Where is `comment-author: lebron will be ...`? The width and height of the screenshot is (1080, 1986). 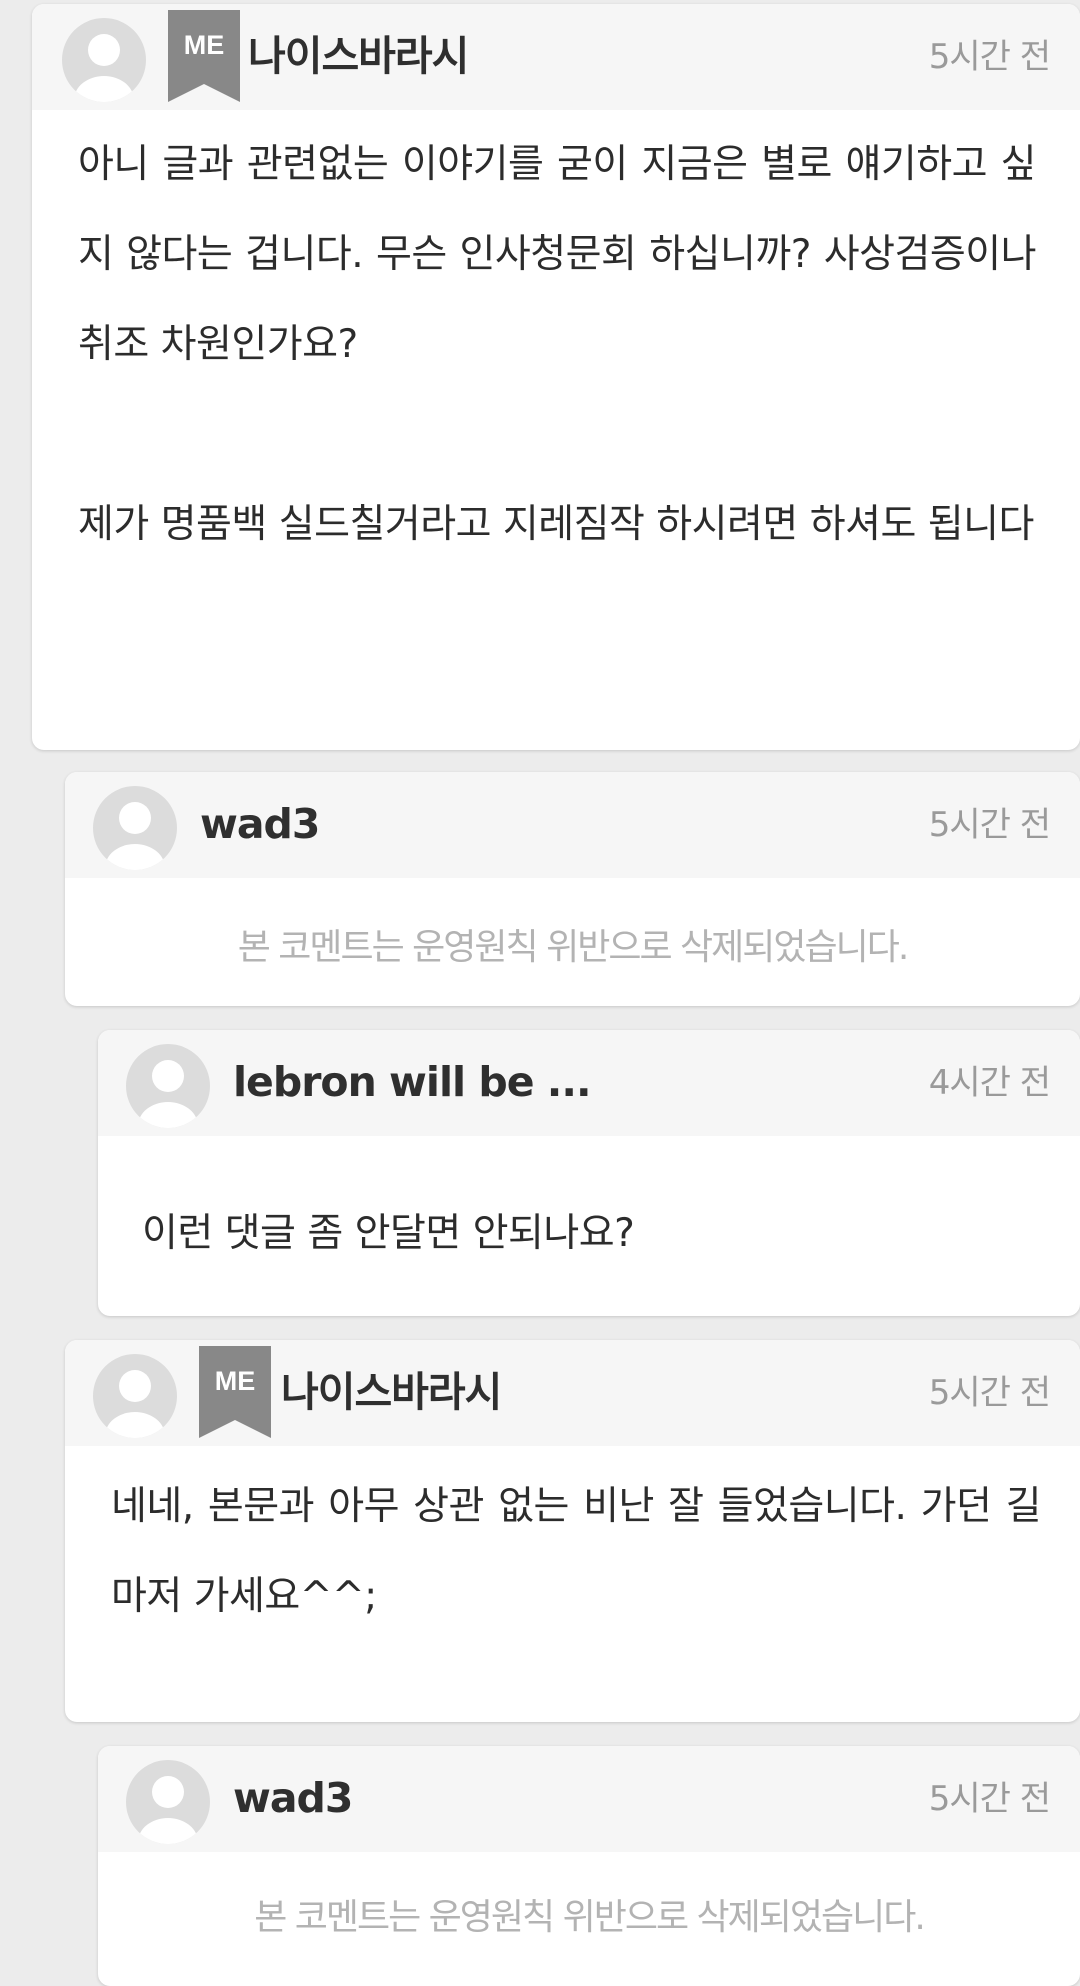 comment-author: lebron will be ... is located at coordinates (412, 1082).